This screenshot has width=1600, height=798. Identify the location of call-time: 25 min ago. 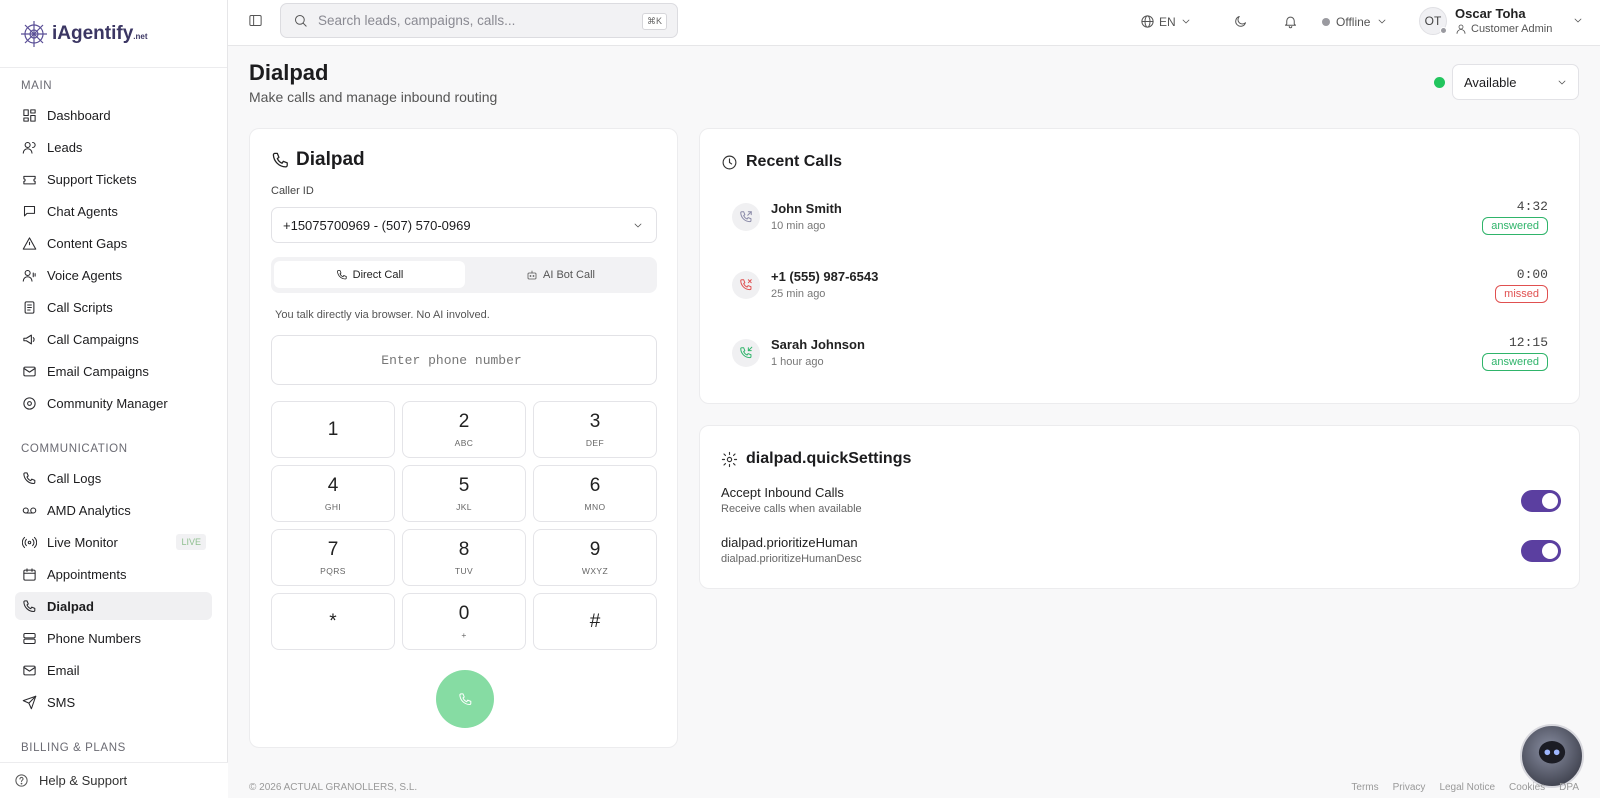
(798, 294).